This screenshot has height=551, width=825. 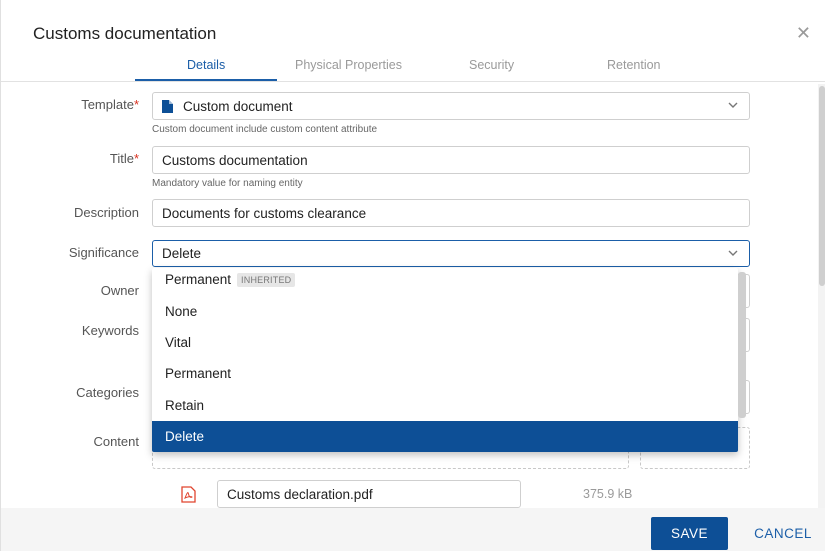 I want to click on option-permanent: Permanent, so click(x=445, y=373).